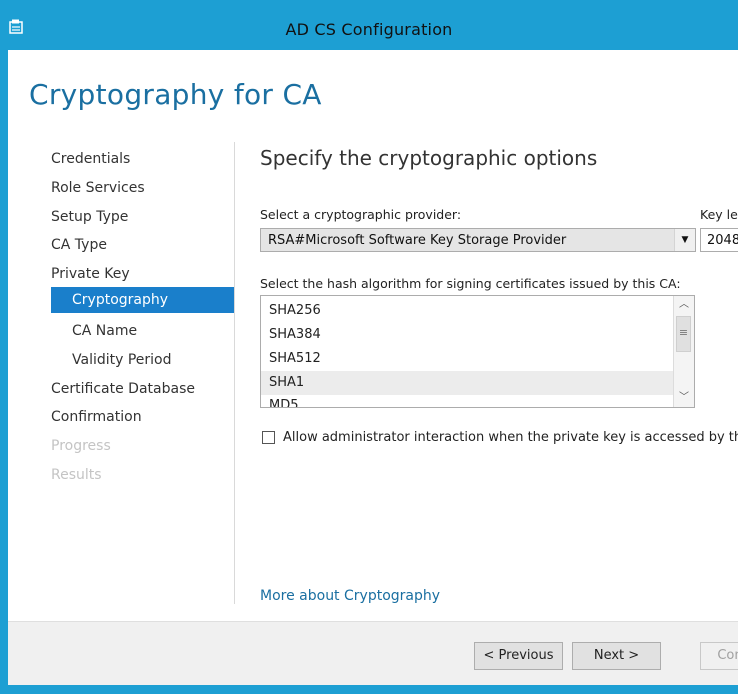 The image size is (738, 694). Describe the element at coordinates (719, 656) in the screenshot. I see `configure-button: Con` at that location.